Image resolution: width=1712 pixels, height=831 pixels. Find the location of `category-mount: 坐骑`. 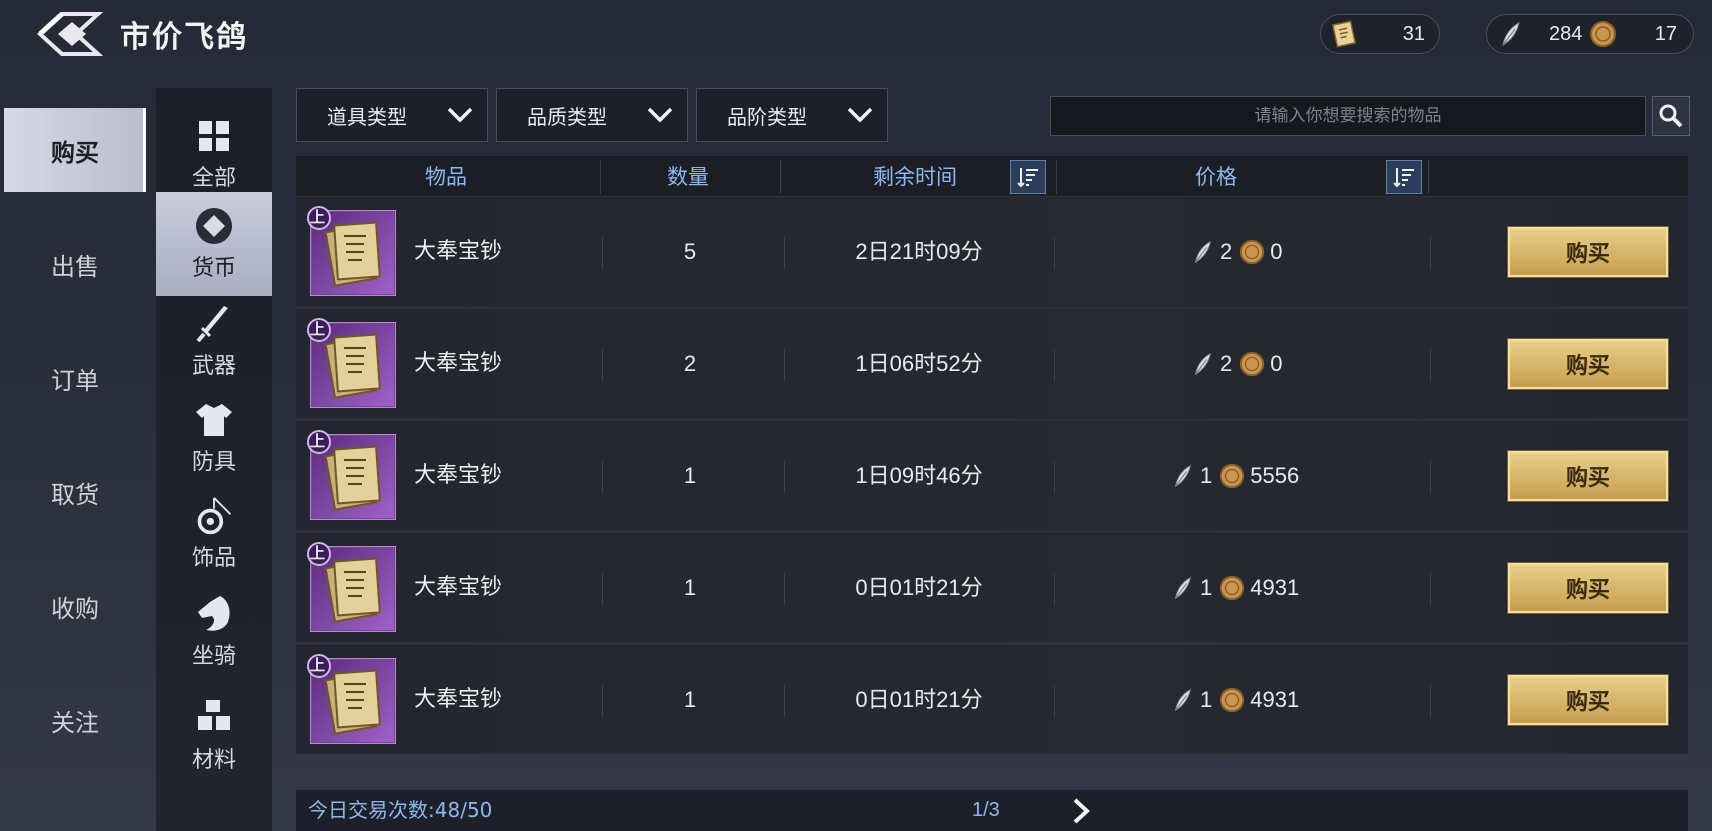

category-mount: 坐骑 is located at coordinates (214, 632).